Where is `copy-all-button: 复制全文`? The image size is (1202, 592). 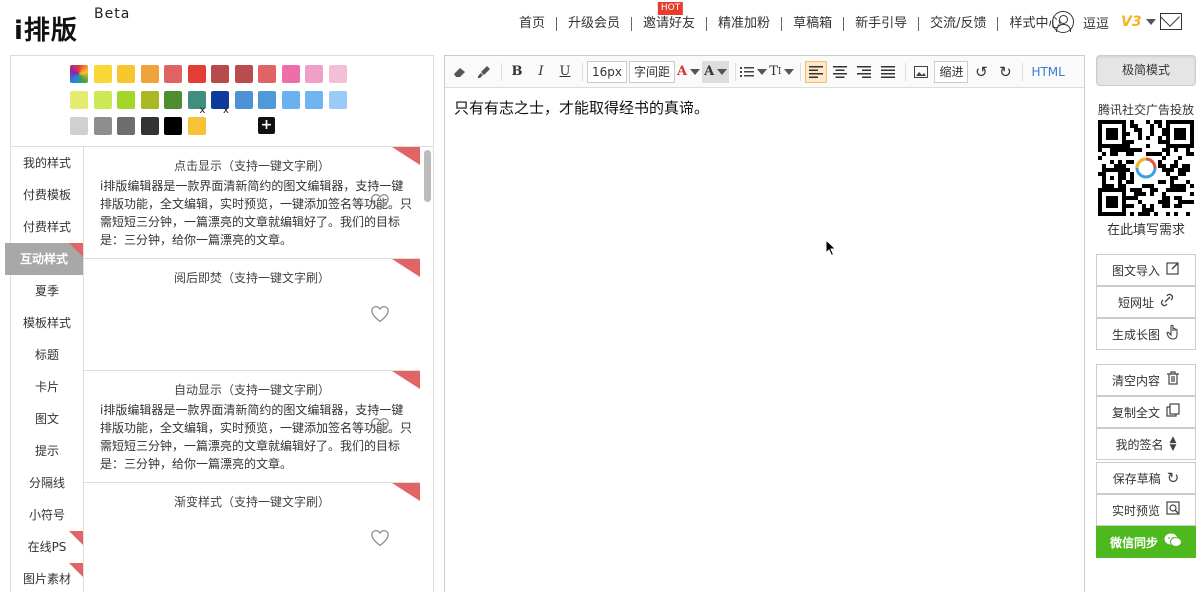
copy-all-button: 复制全文 is located at coordinates (1146, 412).